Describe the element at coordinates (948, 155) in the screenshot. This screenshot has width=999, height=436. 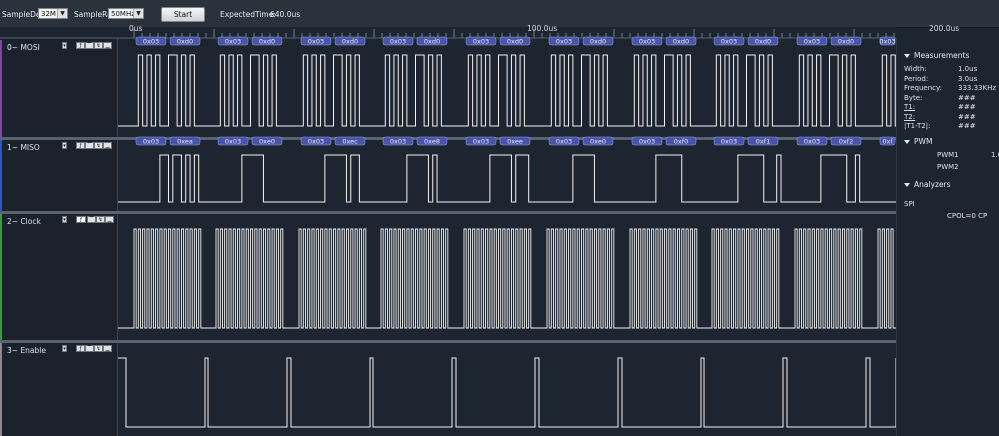
I see `pwm1-label: PWM1` at that location.